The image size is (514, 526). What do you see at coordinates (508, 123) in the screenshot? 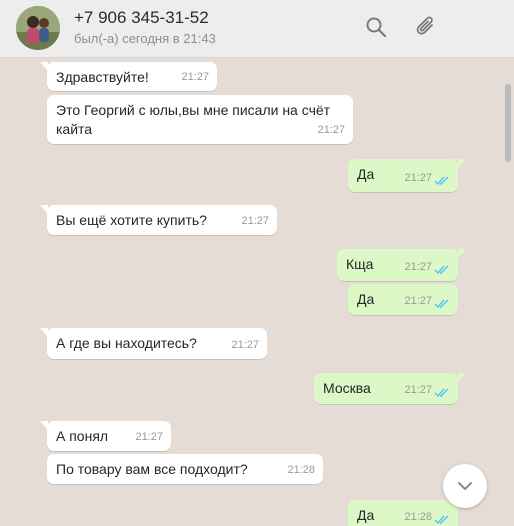
I see `scrollbar-thumb` at bounding box center [508, 123].